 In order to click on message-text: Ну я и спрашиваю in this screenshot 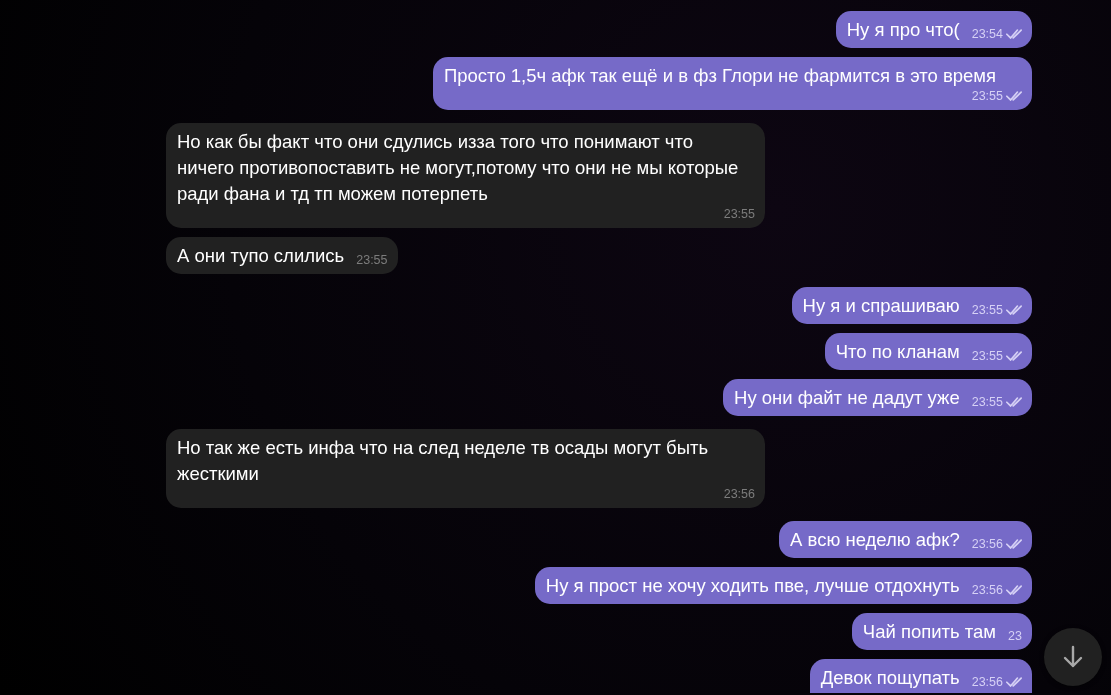, I will do `click(881, 306)`.